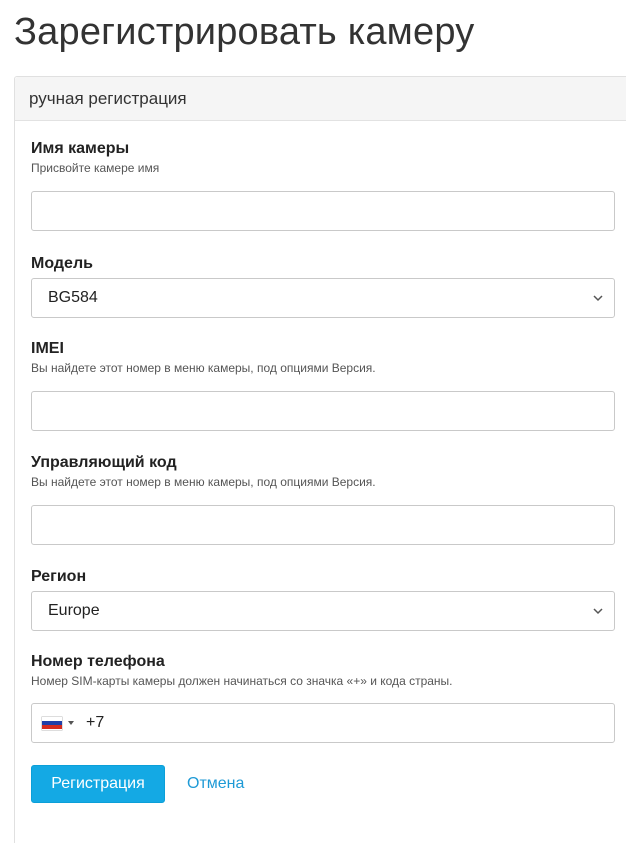 The height and width of the screenshot is (843, 626). I want to click on control-code-input, so click(323, 525).